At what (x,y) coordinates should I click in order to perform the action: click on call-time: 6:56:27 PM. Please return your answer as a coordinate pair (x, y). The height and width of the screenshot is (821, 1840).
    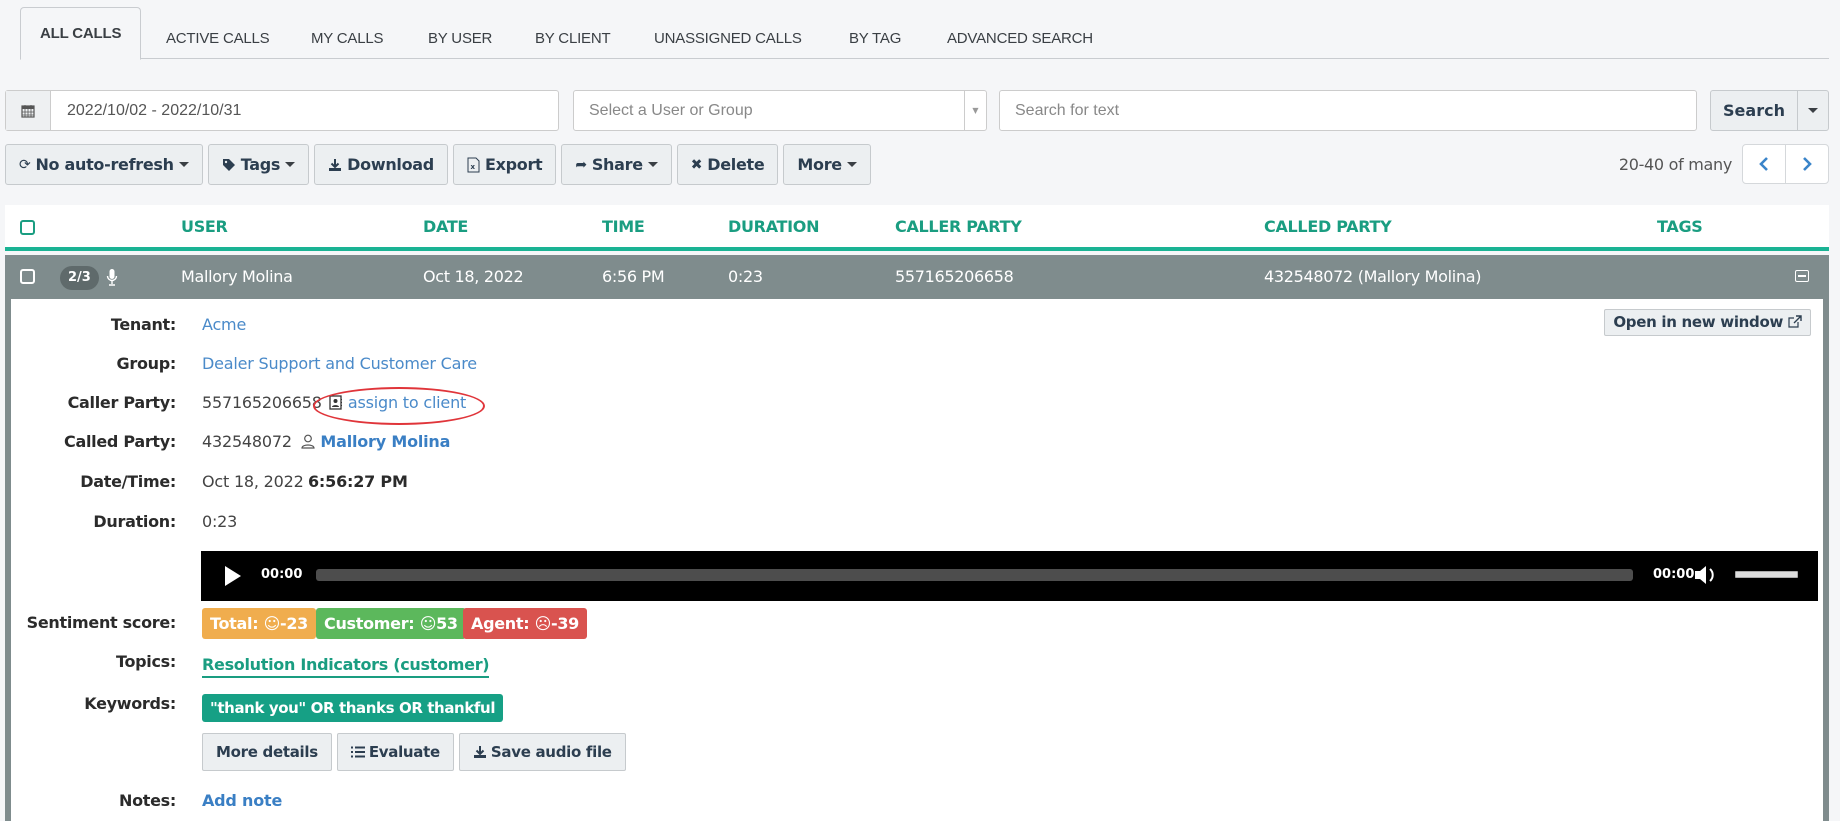
    Looking at the image, I should click on (358, 481).